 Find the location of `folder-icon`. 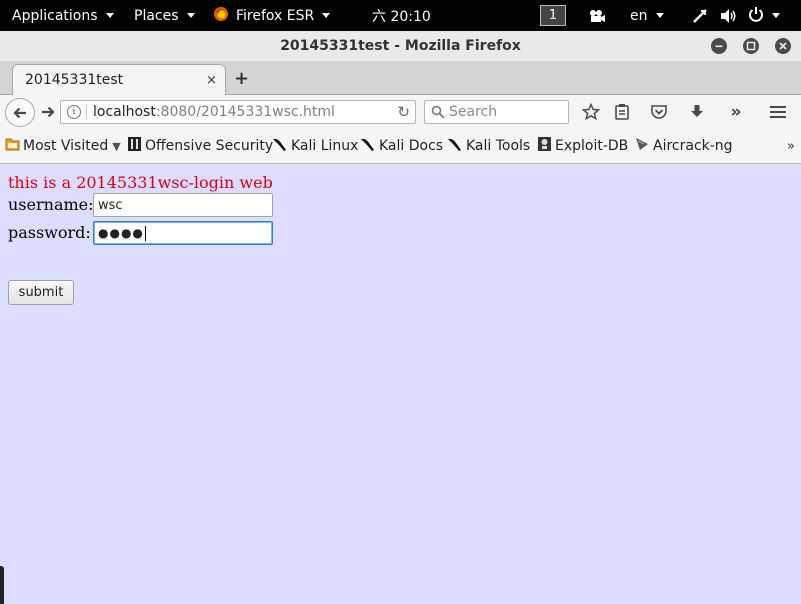

folder-icon is located at coordinates (12, 146).